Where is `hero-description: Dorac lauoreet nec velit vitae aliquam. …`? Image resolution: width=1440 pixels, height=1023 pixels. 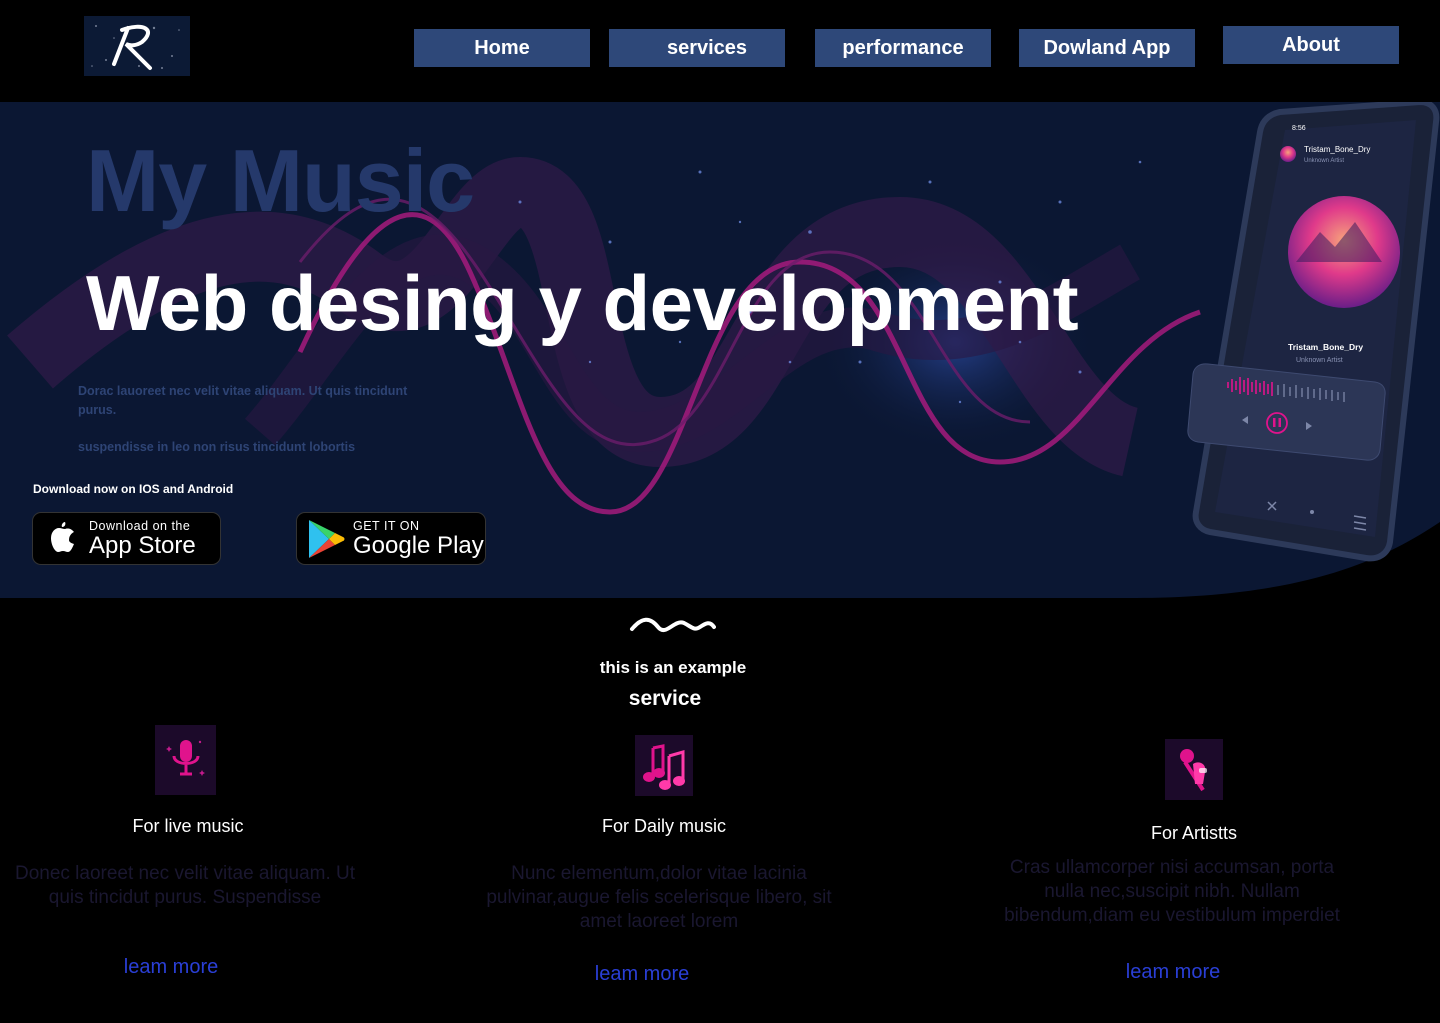
hero-description: Dorac lauoreet nec velit vitae aliquam. … is located at coordinates (243, 400).